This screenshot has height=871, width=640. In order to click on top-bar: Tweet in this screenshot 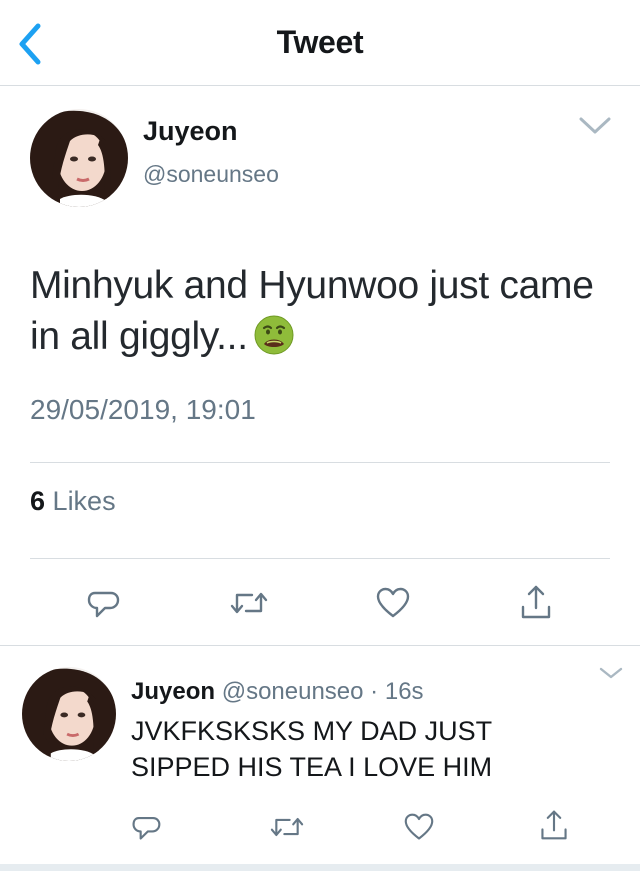, I will do `click(320, 43)`.